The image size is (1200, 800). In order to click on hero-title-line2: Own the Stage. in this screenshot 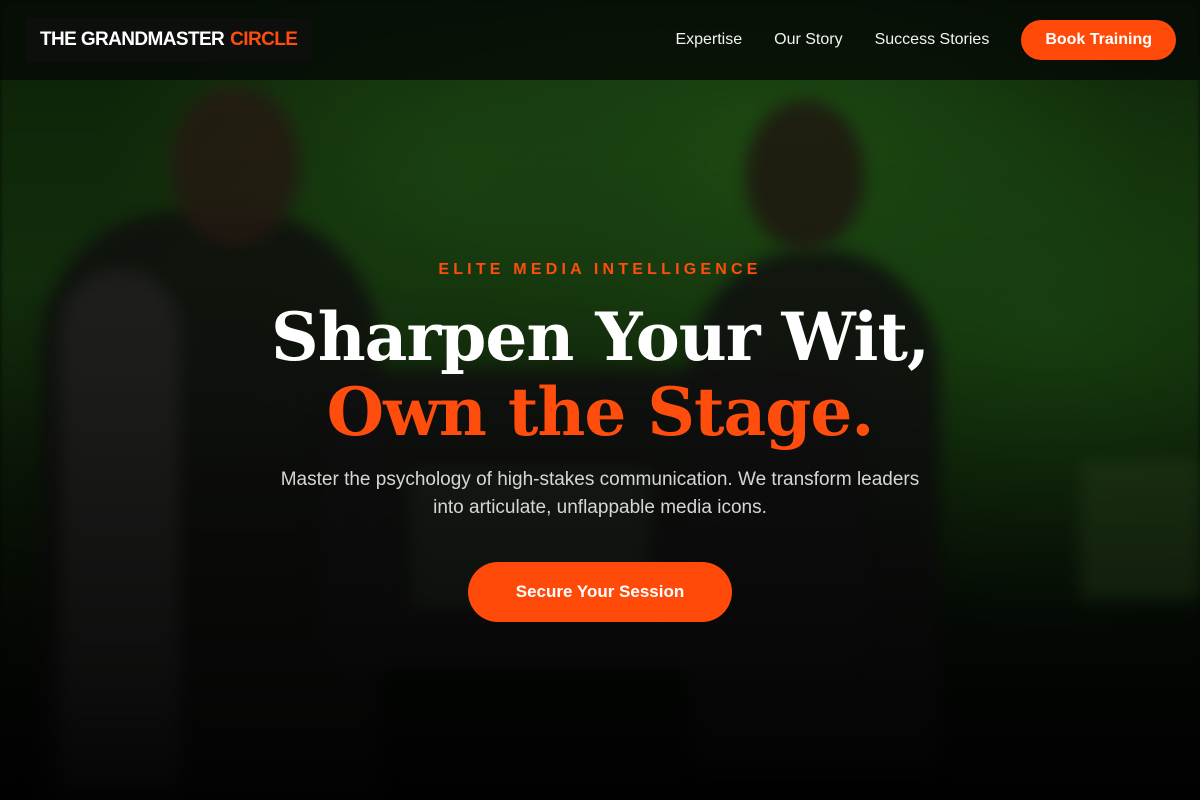, I will do `click(600, 412)`.